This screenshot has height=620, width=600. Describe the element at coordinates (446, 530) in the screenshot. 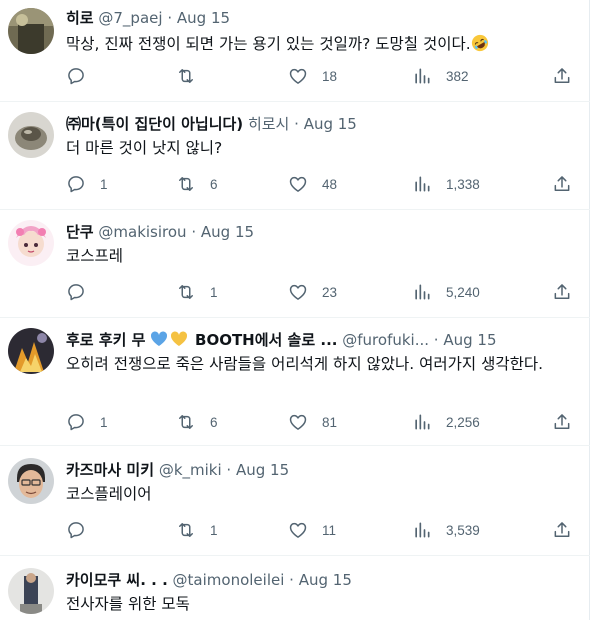

I see `views-button: 3,539` at that location.